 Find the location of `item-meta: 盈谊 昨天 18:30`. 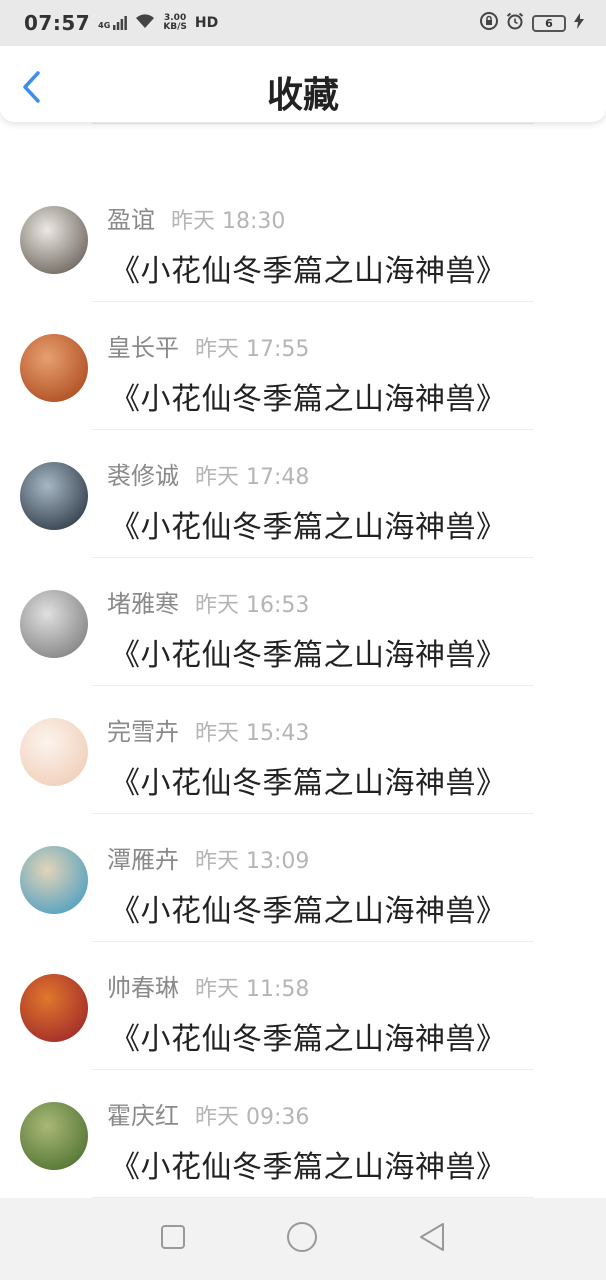

item-meta: 盈谊 昨天 18:30 is located at coordinates (196, 217).